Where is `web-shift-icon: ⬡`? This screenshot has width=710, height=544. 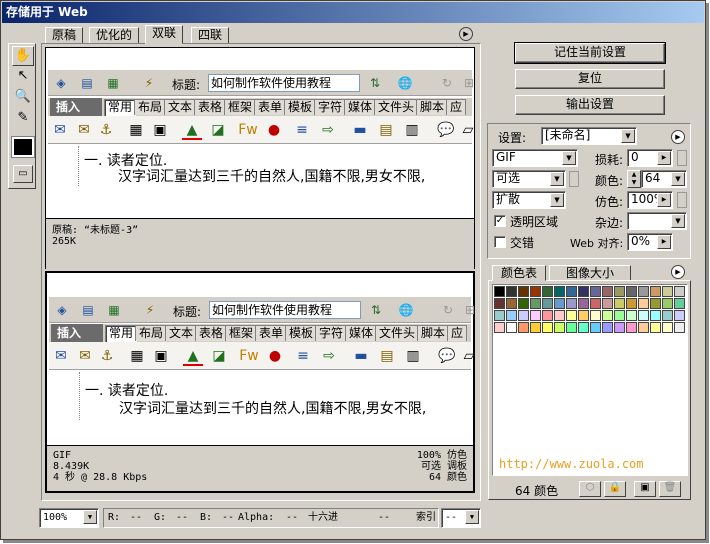 web-shift-icon: ⬡ is located at coordinates (590, 489).